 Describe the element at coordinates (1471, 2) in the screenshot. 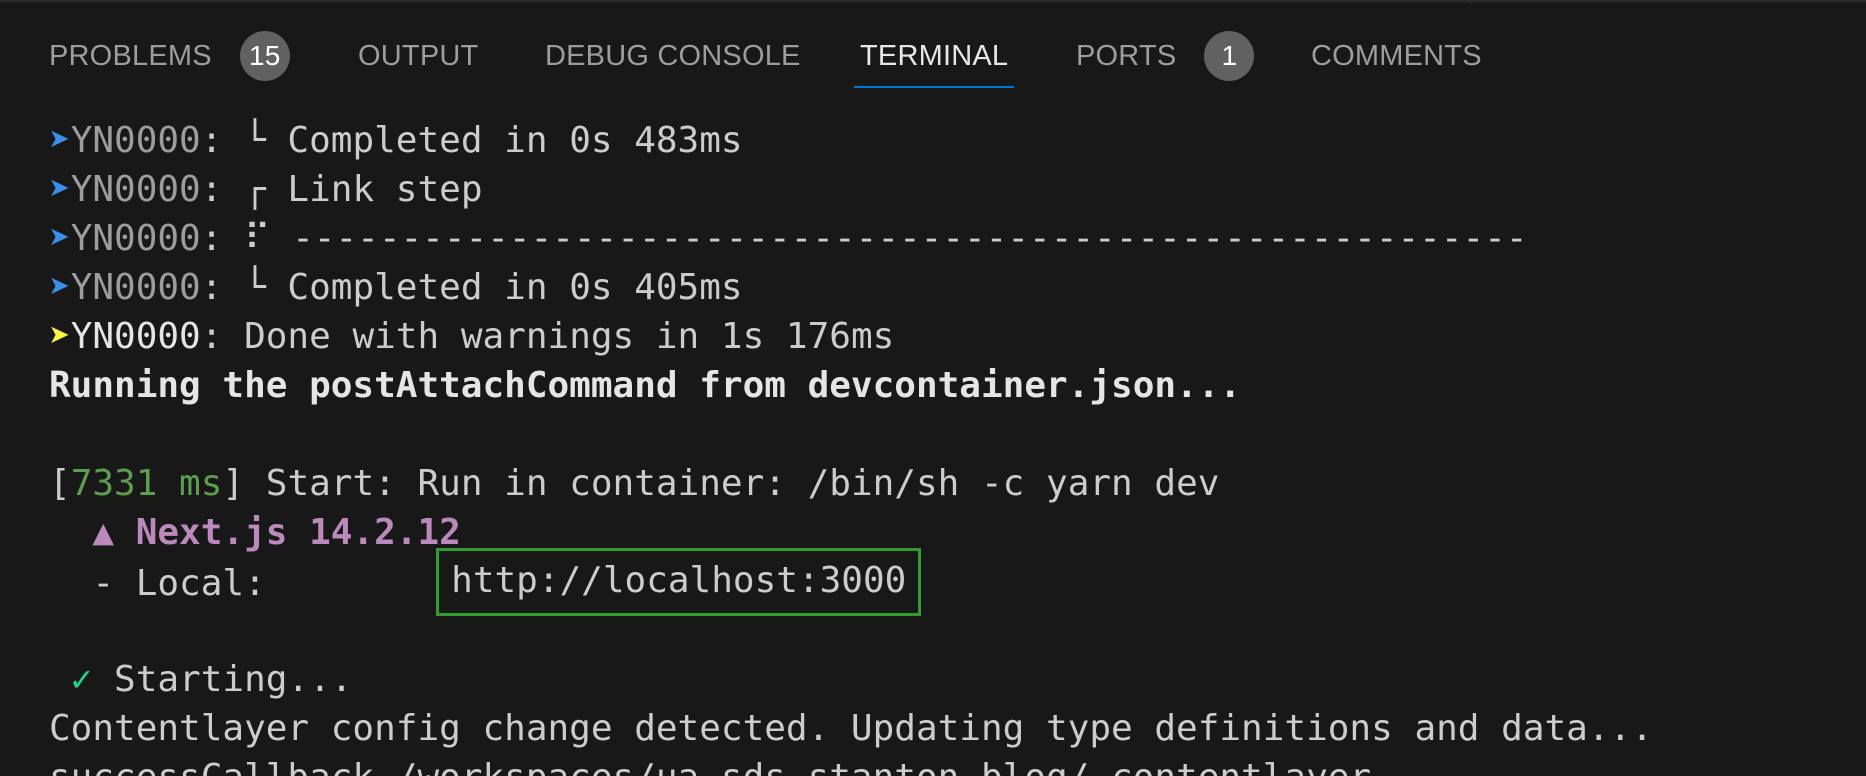

I see `panel-split-marker` at that location.